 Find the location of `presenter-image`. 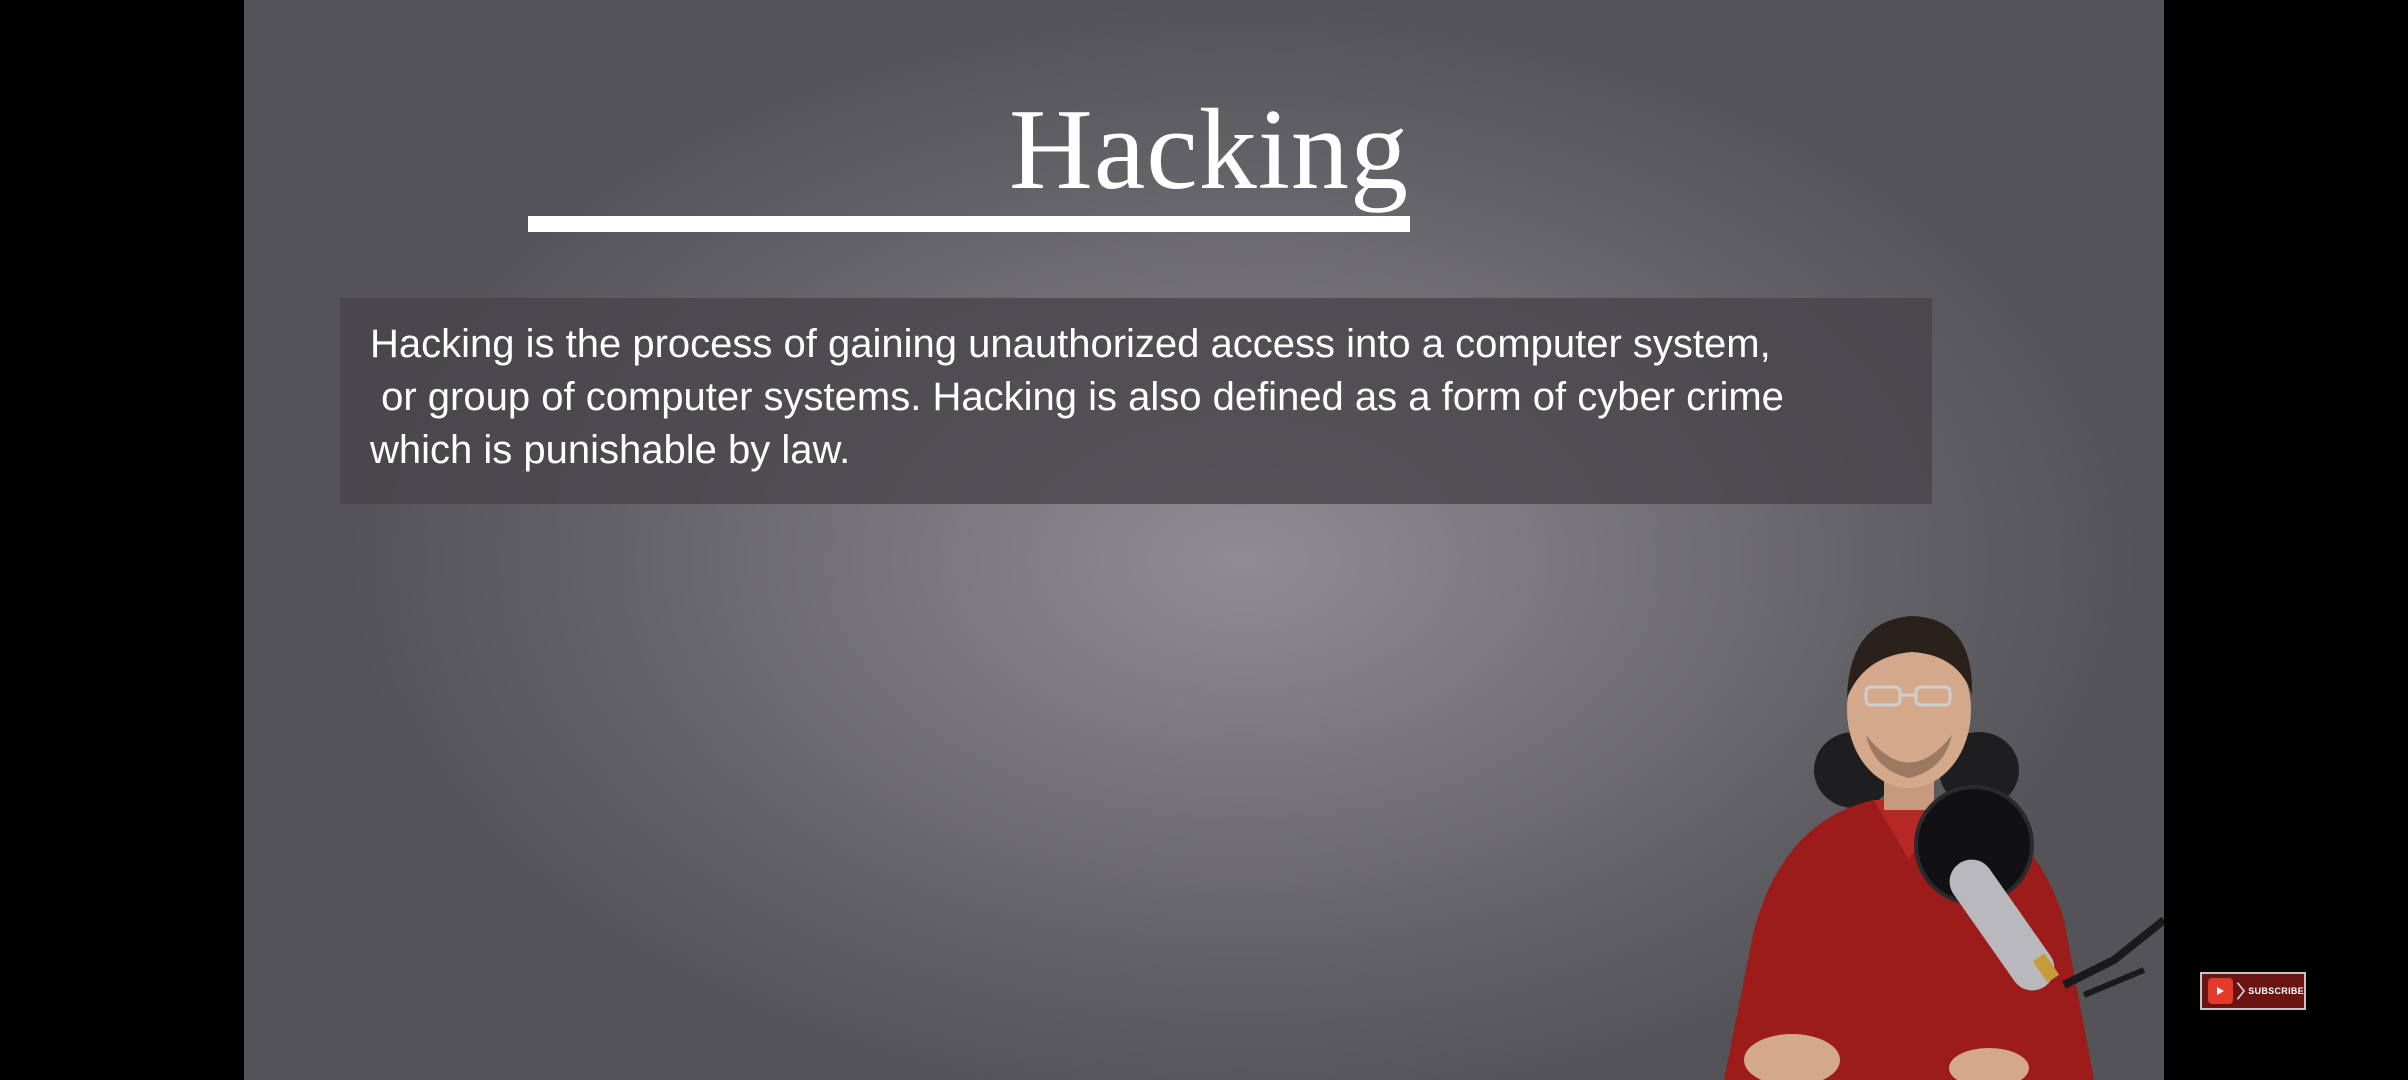

presenter-image is located at coordinates (1944, 848).